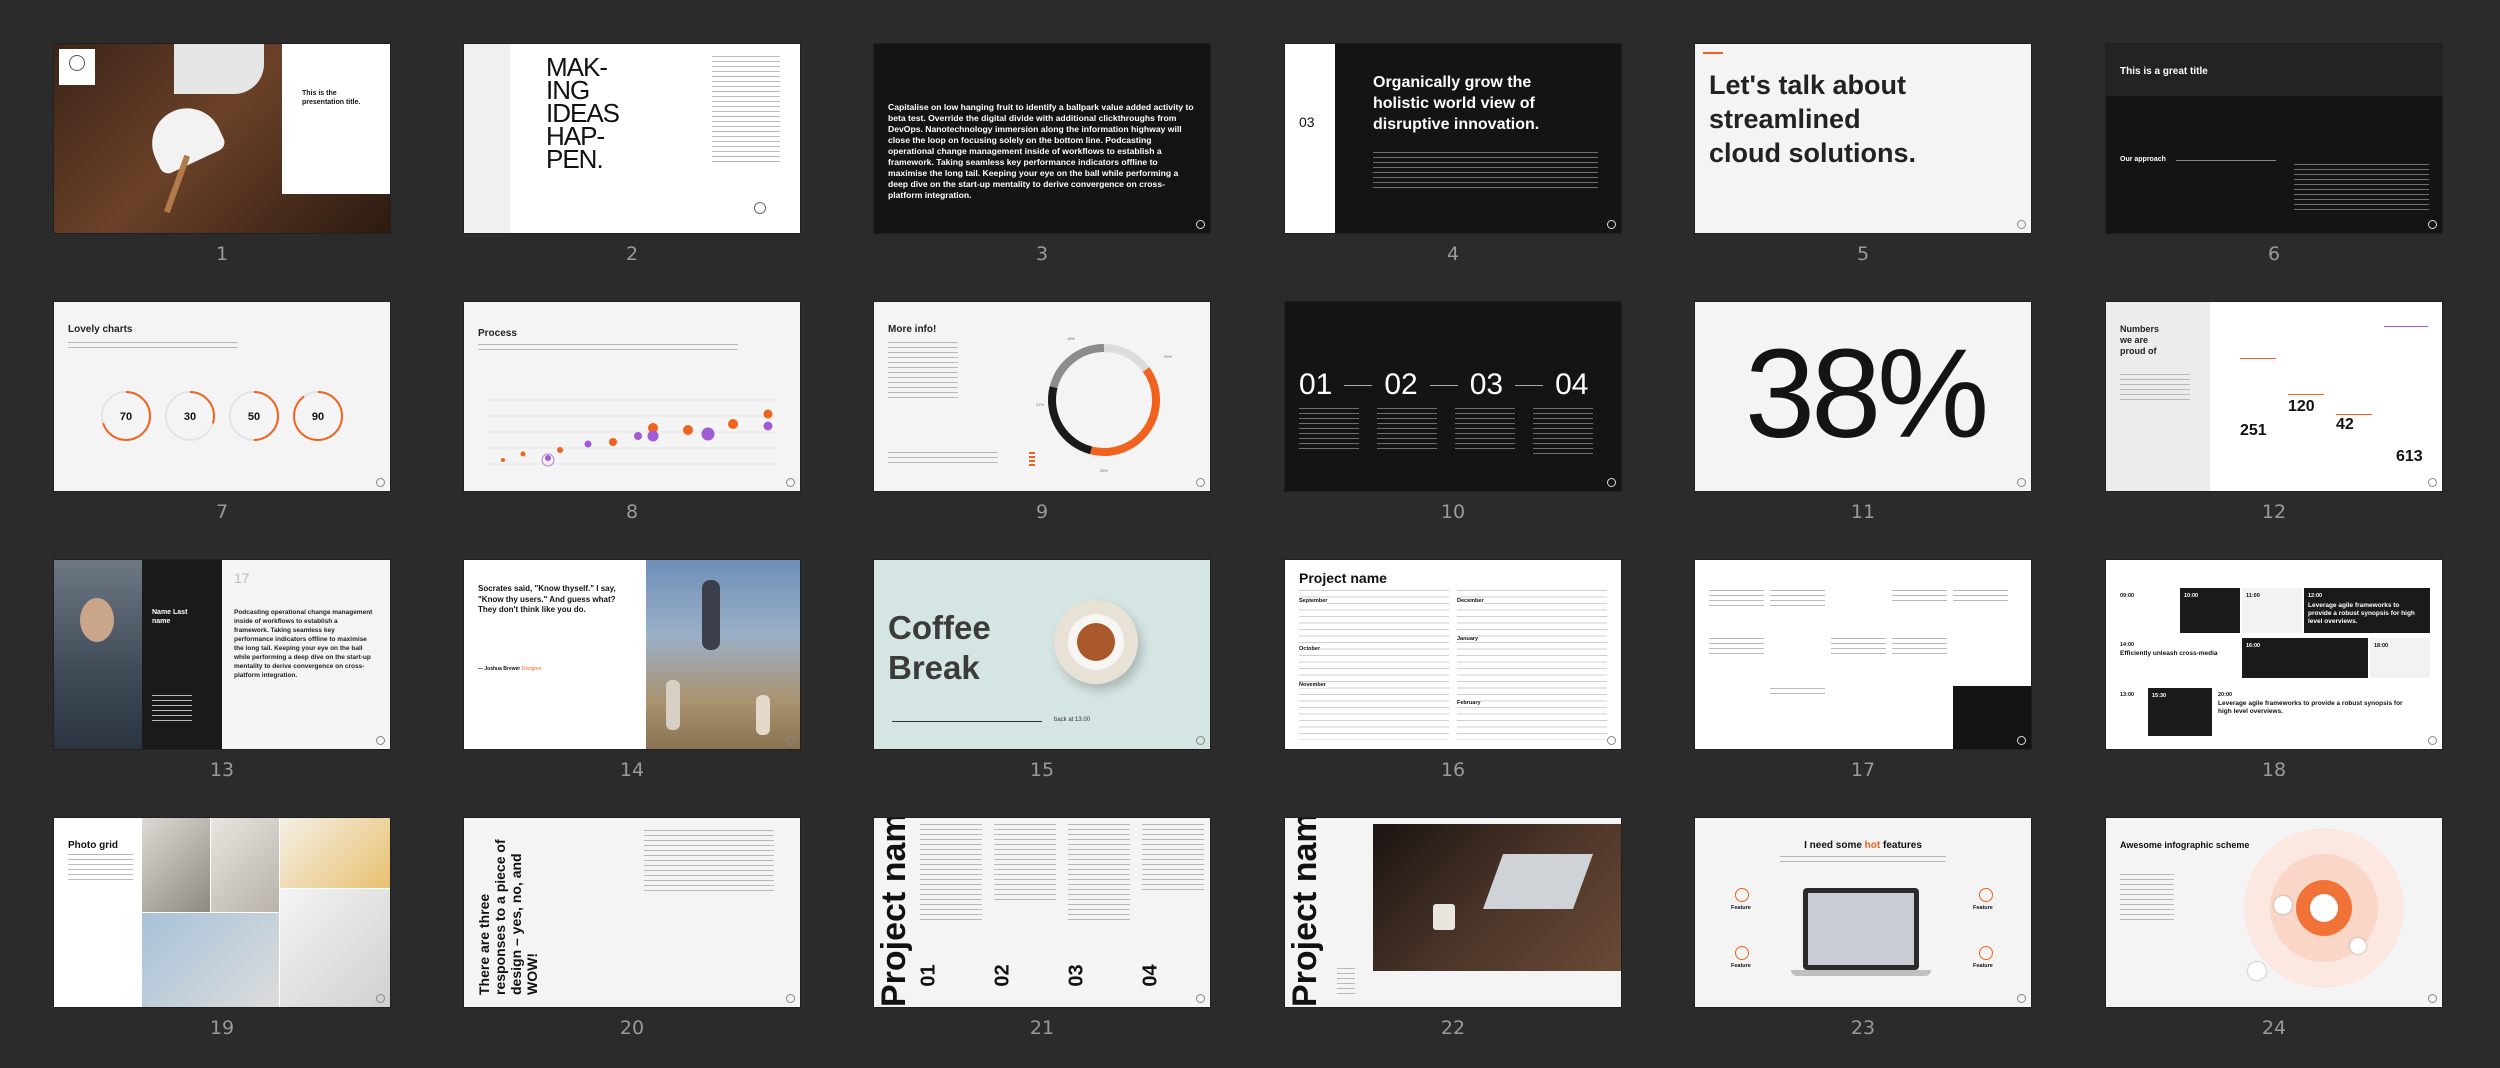 Image resolution: width=2500 pixels, height=1068 pixels. What do you see at coordinates (318, 417) in the screenshot?
I see `gauge-value: 90` at bounding box center [318, 417].